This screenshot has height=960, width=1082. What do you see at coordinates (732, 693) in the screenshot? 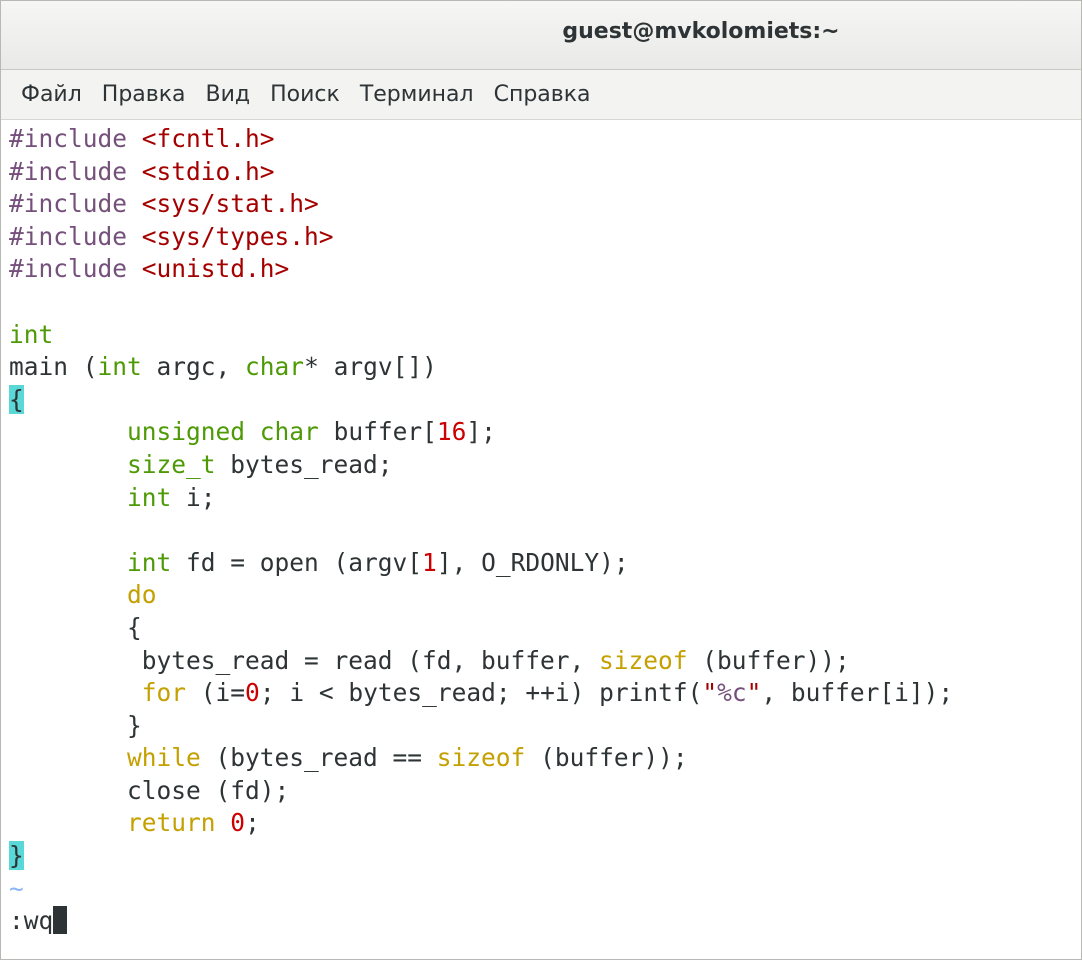
I see `code-token: %c` at bounding box center [732, 693].